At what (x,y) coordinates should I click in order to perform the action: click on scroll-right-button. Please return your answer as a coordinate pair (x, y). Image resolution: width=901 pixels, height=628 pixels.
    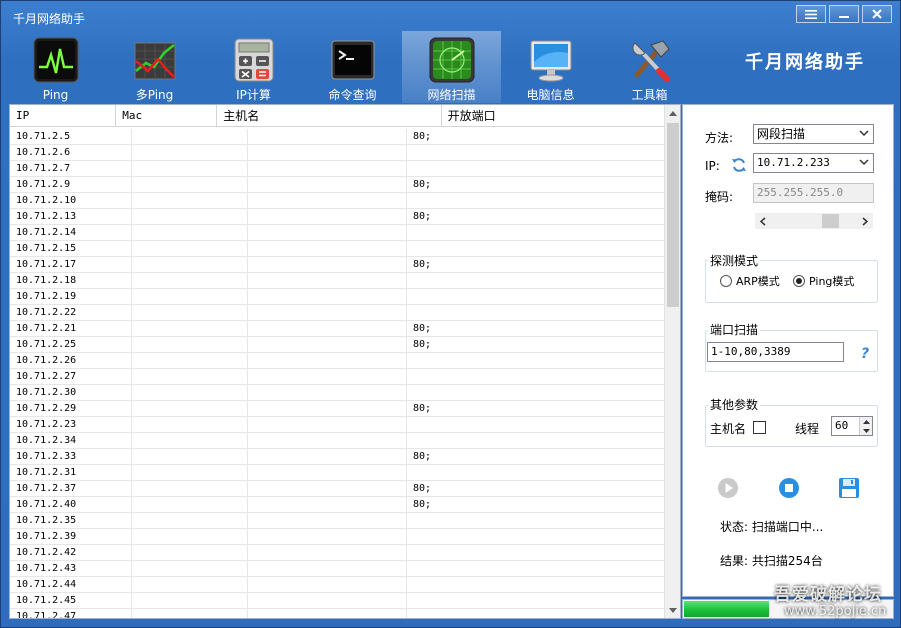
    Looking at the image, I should click on (865, 221).